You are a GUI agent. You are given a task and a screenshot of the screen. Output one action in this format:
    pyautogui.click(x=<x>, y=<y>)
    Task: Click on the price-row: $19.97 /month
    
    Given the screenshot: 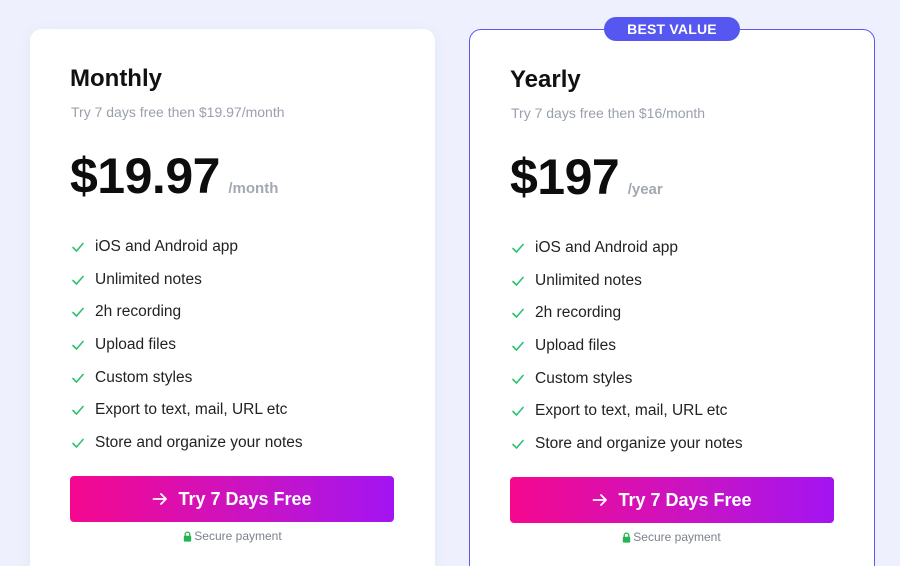 What is the action you would take?
    pyautogui.click(x=174, y=176)
    